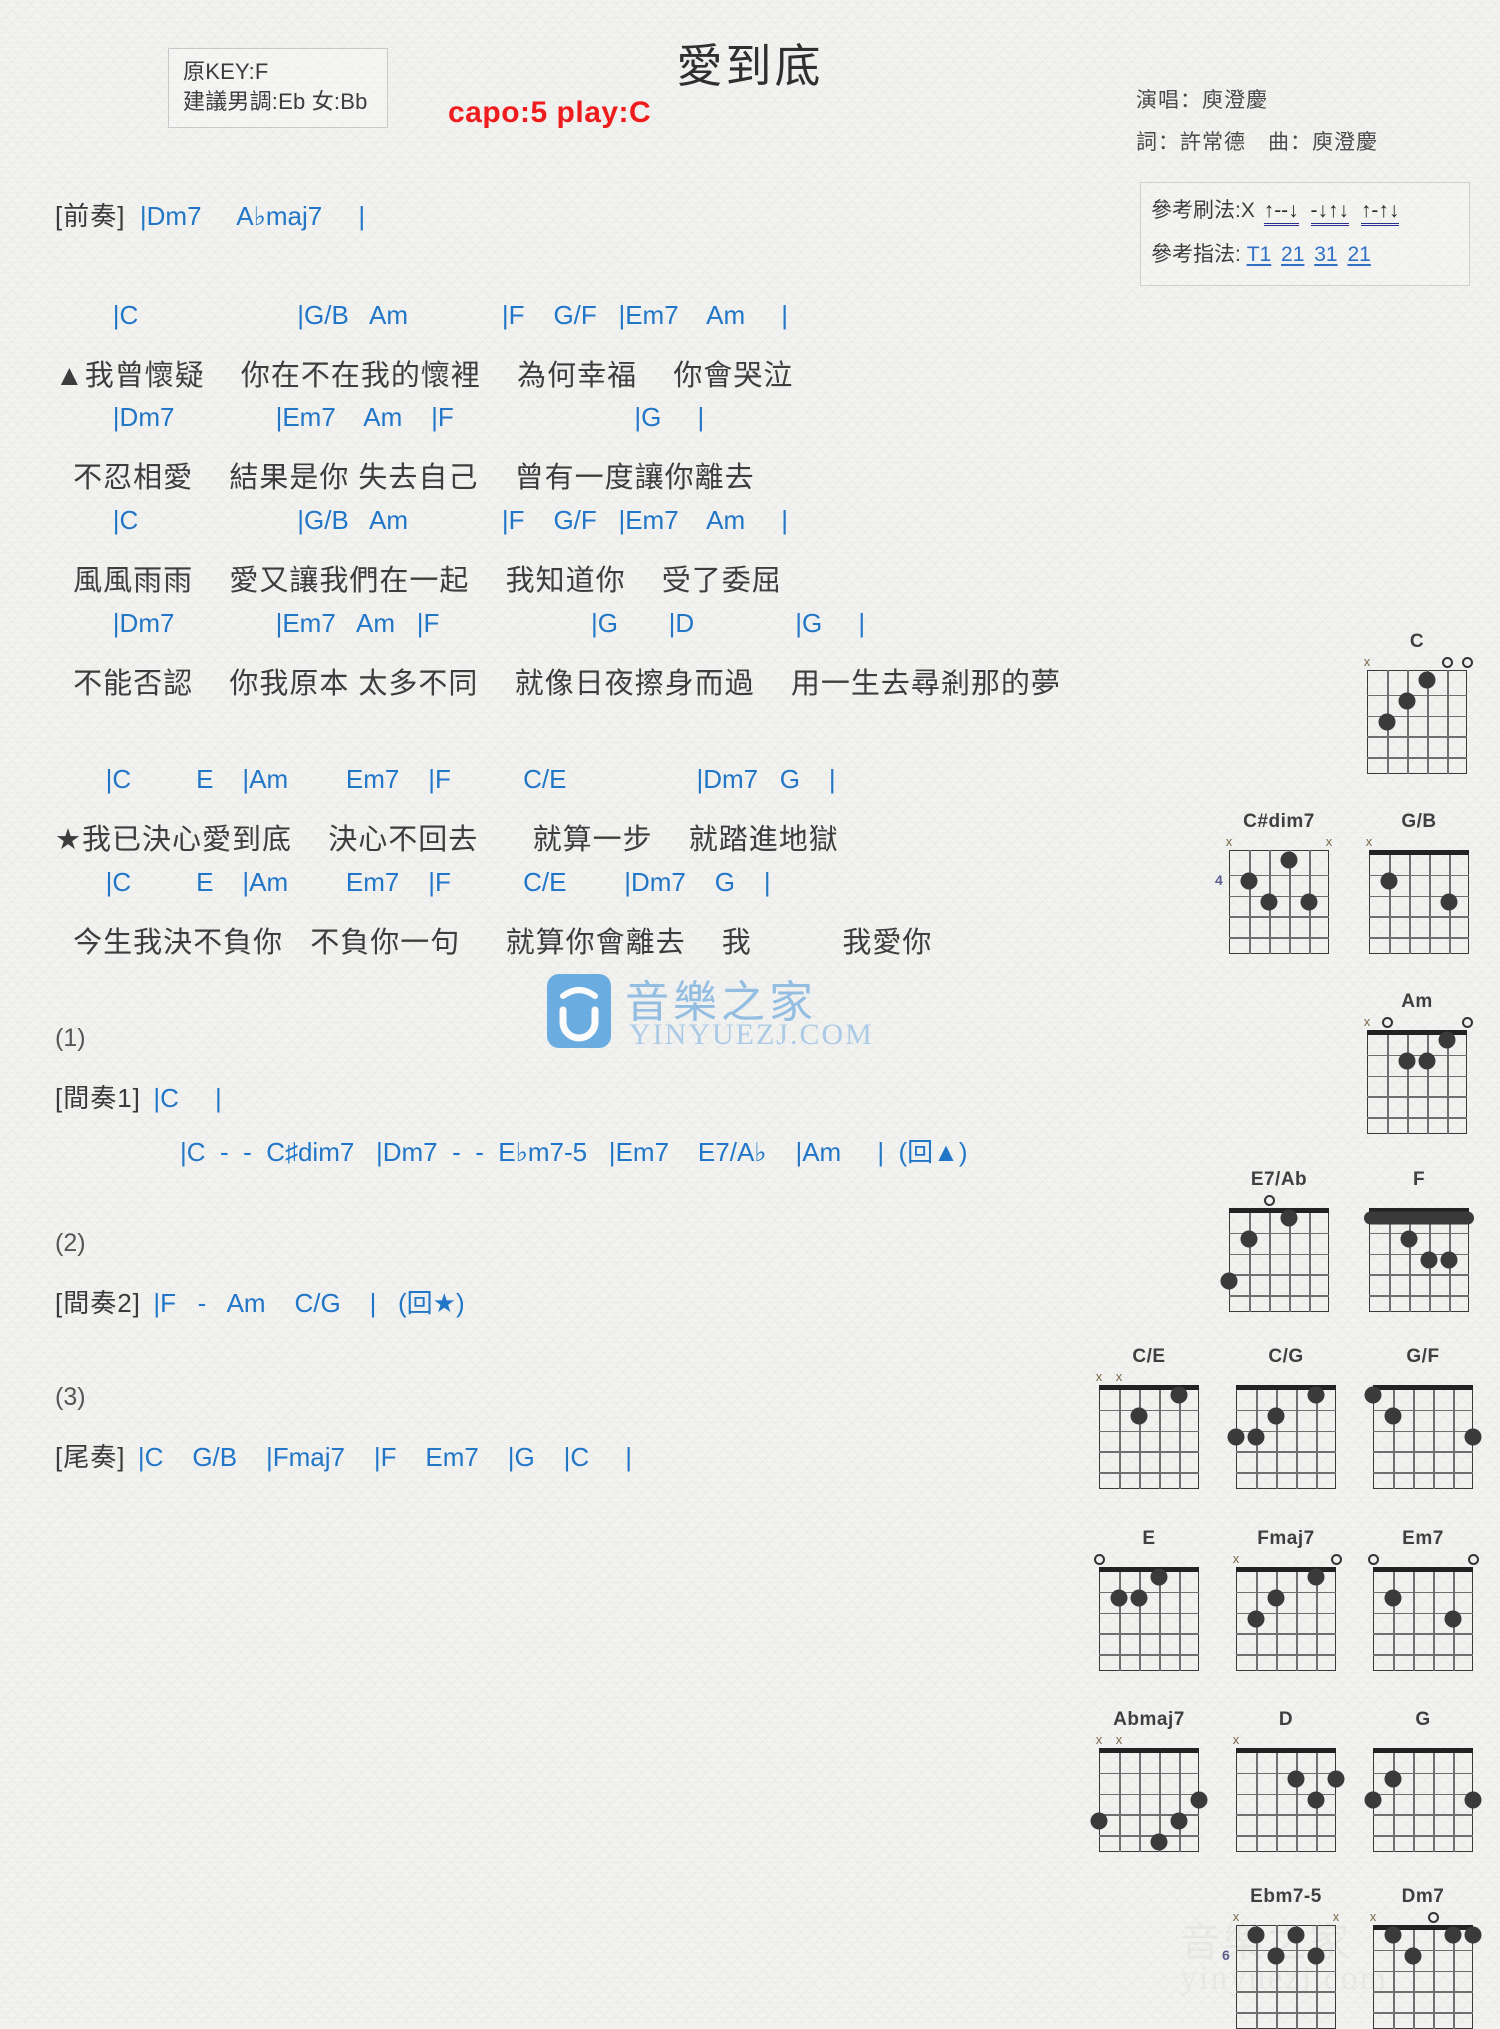 Image resolution: width=1500 pixels, height=2029 pixels. Describe the element at coordinates (1276, 882) in the screenshot. I see `chord-diagram-c-dim7: C#dim7 x x 4` at that location.